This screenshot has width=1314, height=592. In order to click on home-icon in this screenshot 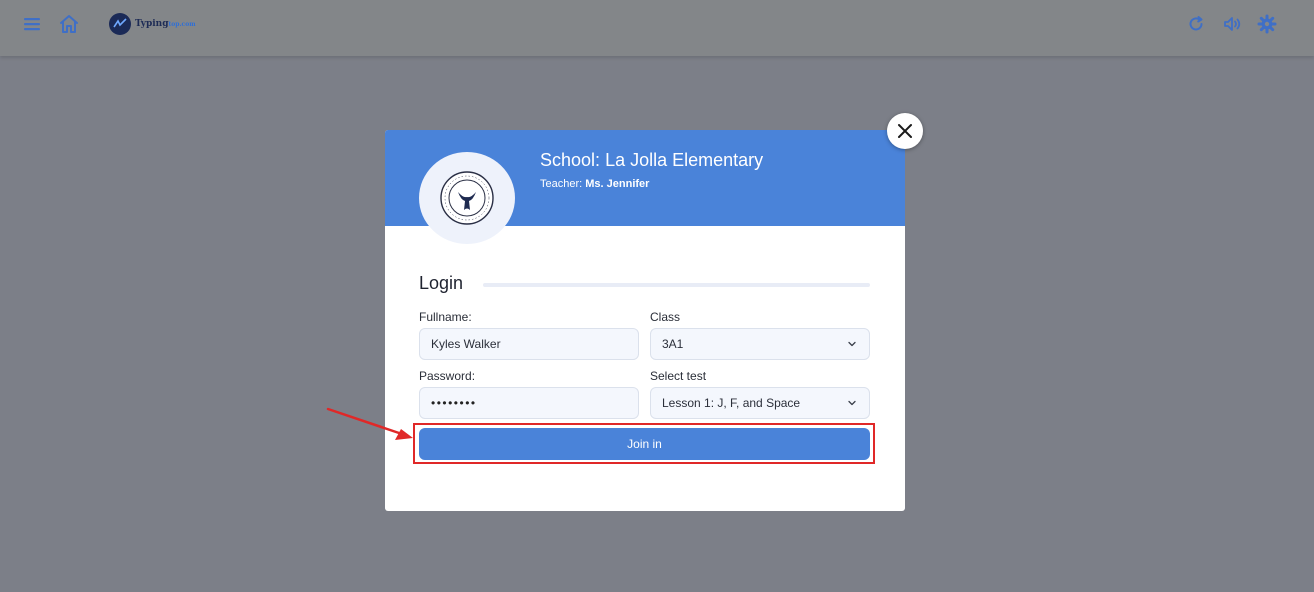, I will do `click(69, 24)`.